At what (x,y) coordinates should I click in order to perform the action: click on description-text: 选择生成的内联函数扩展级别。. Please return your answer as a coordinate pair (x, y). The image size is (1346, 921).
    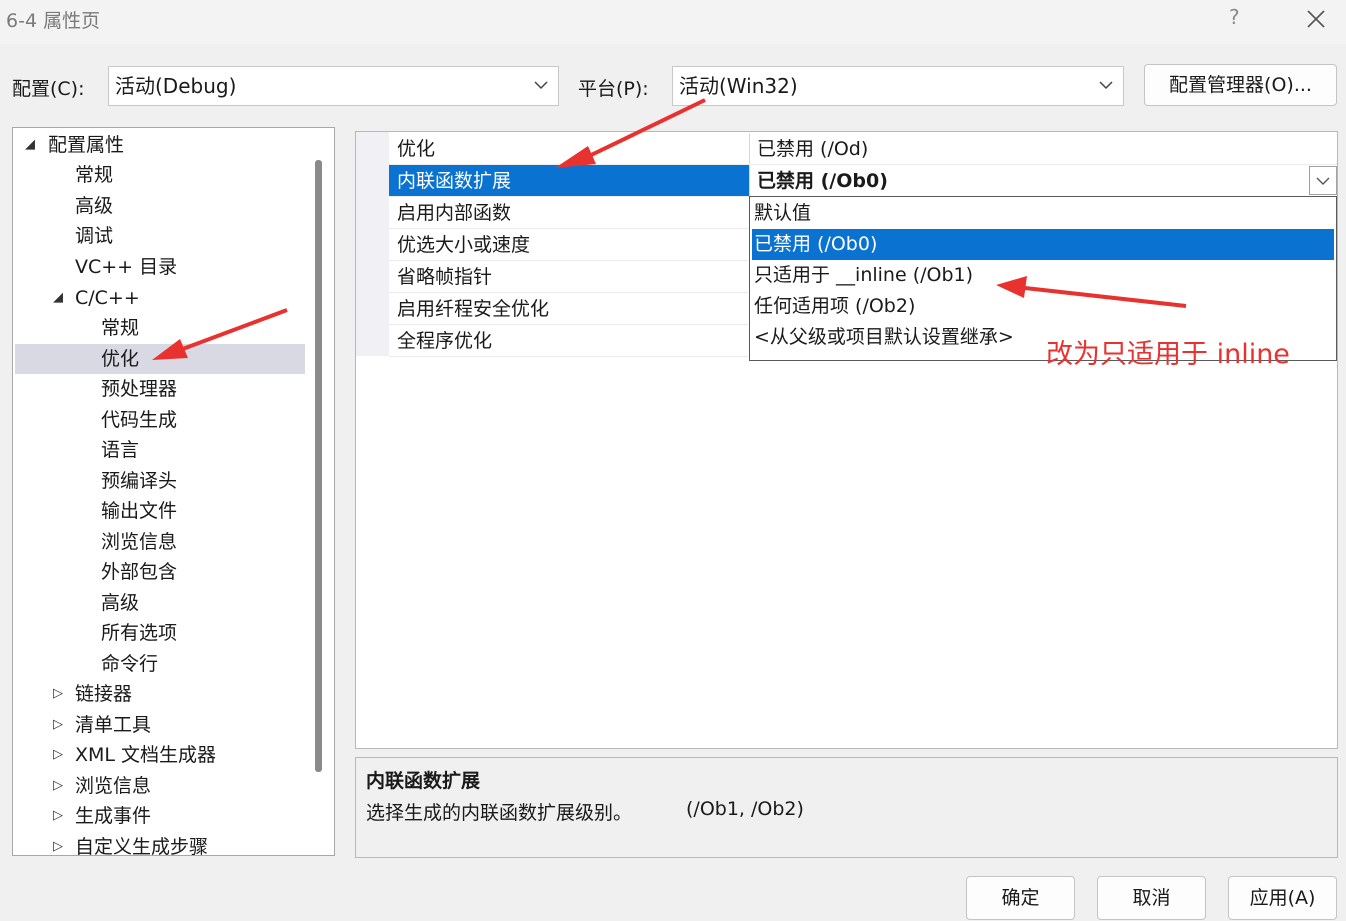
    Looking at the image, I should click on (499, 813).